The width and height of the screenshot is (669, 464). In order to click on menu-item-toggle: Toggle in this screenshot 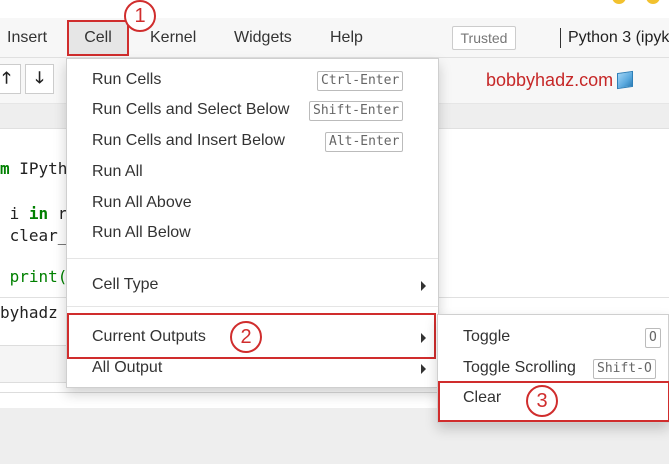, I will do `click(486, 337)`.